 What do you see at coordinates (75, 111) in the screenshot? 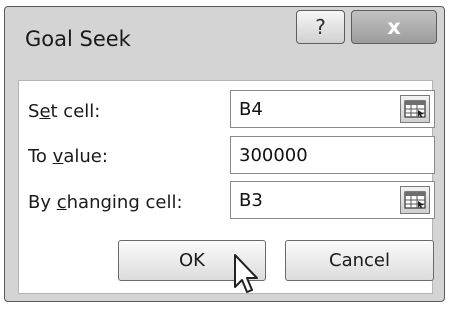
I see `set-cell-label-suffix: t cell:` at bounding box center [75, 111].